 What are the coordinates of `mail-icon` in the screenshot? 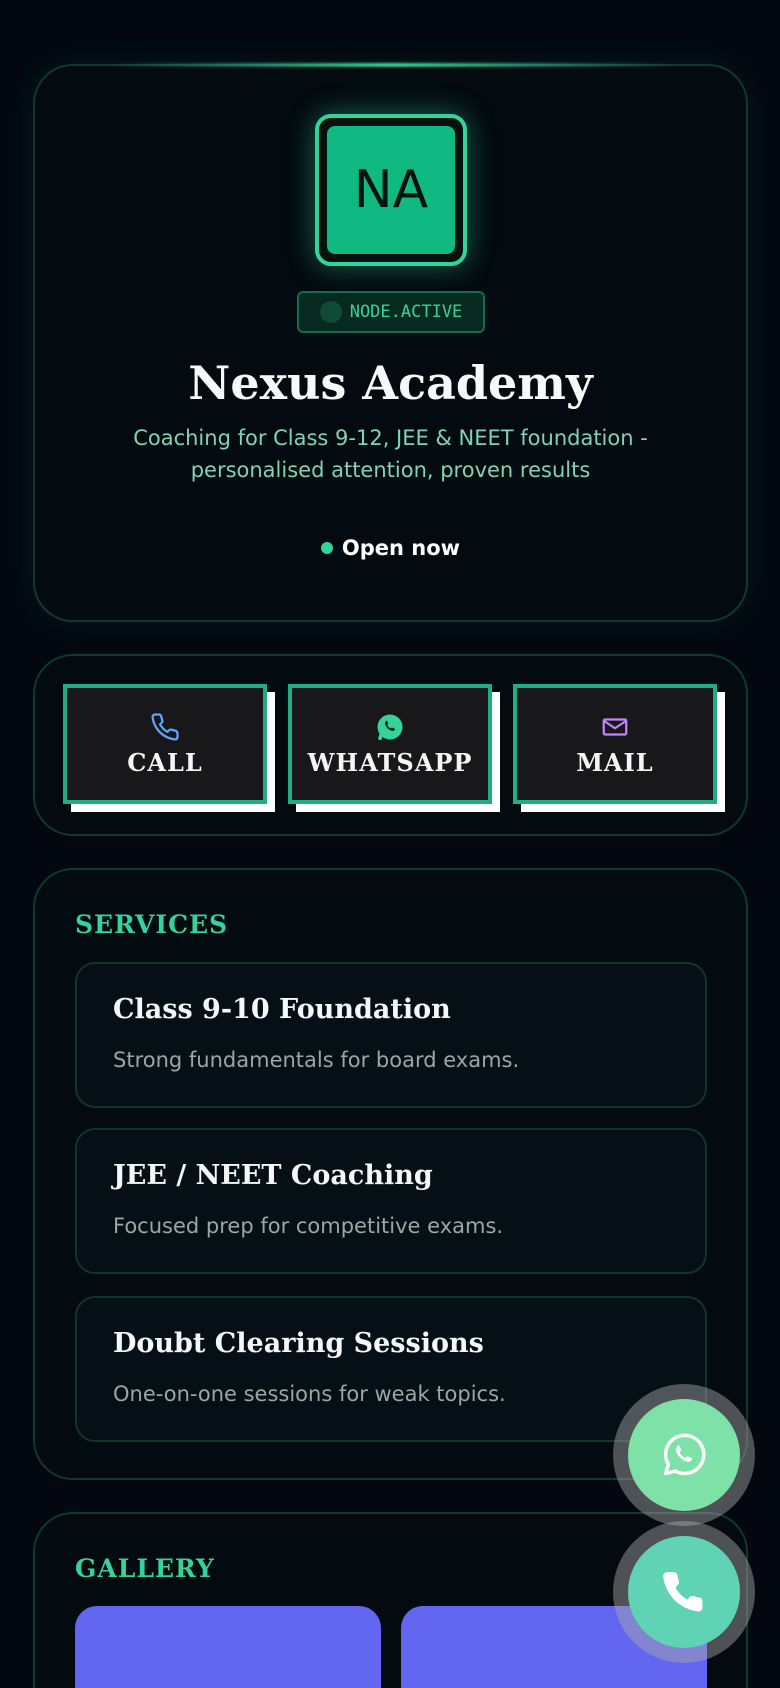 It's located at (615, 726).